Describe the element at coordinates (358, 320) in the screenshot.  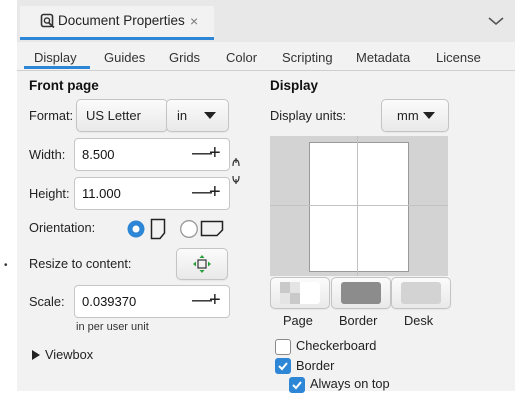
I see `border-color-label: Border` at that location.